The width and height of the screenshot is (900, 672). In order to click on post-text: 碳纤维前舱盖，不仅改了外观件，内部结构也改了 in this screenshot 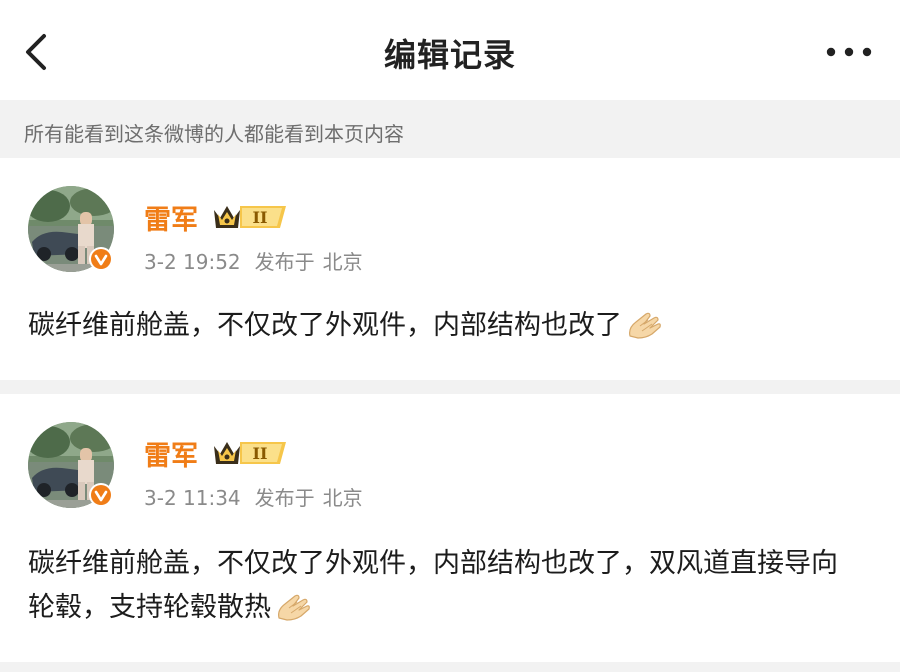, I will do `click(325, 325)`.